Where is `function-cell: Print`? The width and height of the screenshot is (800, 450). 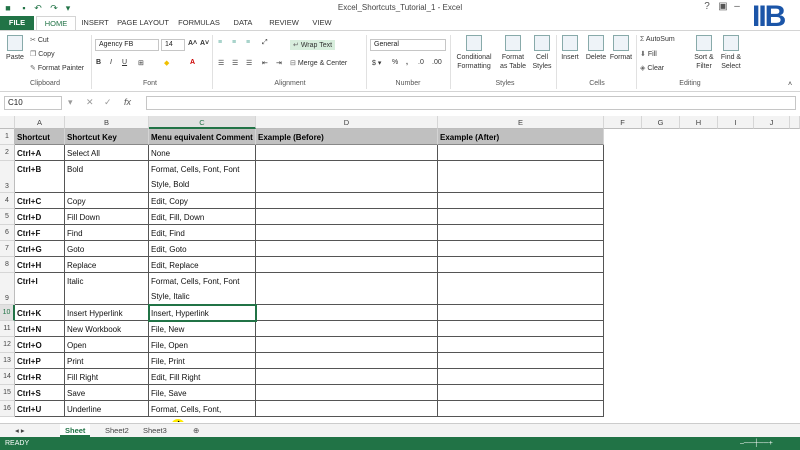 function-cell: Print is located at coordinates (107, 361).